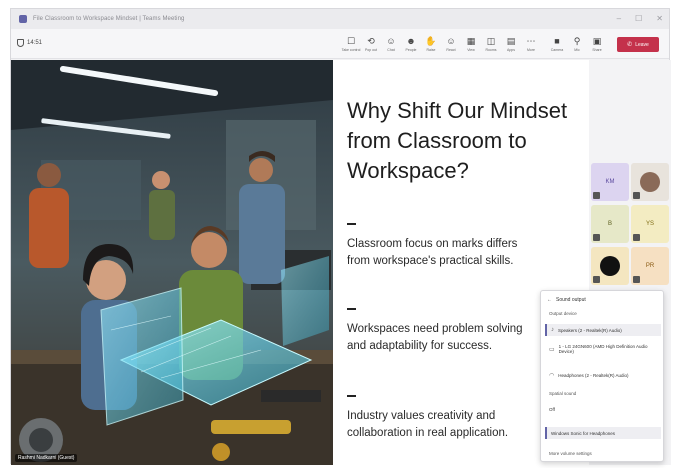  Describe the element at coordinates (431, 50) in the screenshot. I see `raise-hand-label: Raise` at that location.